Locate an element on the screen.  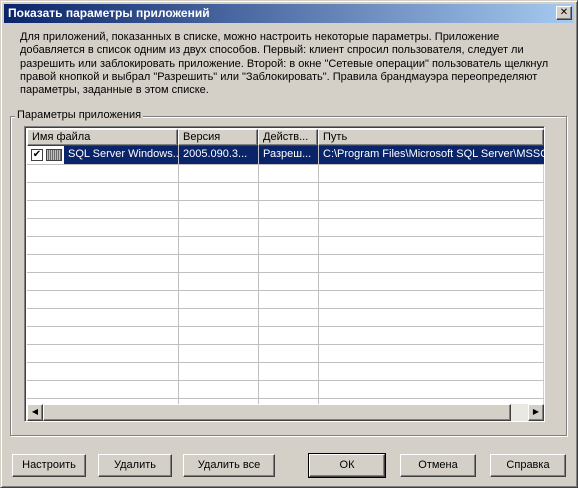
horizontal-scrollbar: ◀ ▶ is located at coordinates (285, 412).